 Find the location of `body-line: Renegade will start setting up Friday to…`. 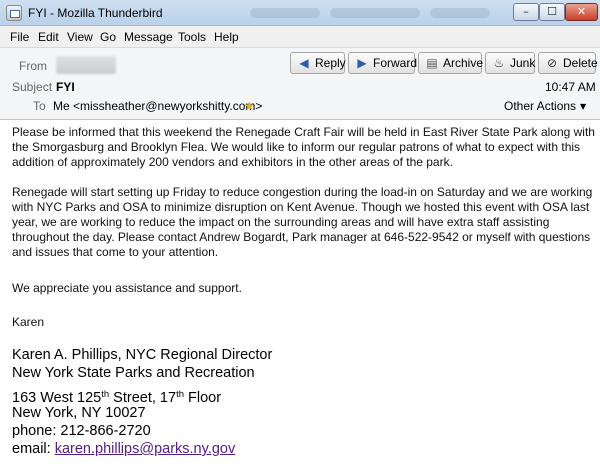

body-line: Renegade will start setting up Friday to… is located at coordinates (302, 192).